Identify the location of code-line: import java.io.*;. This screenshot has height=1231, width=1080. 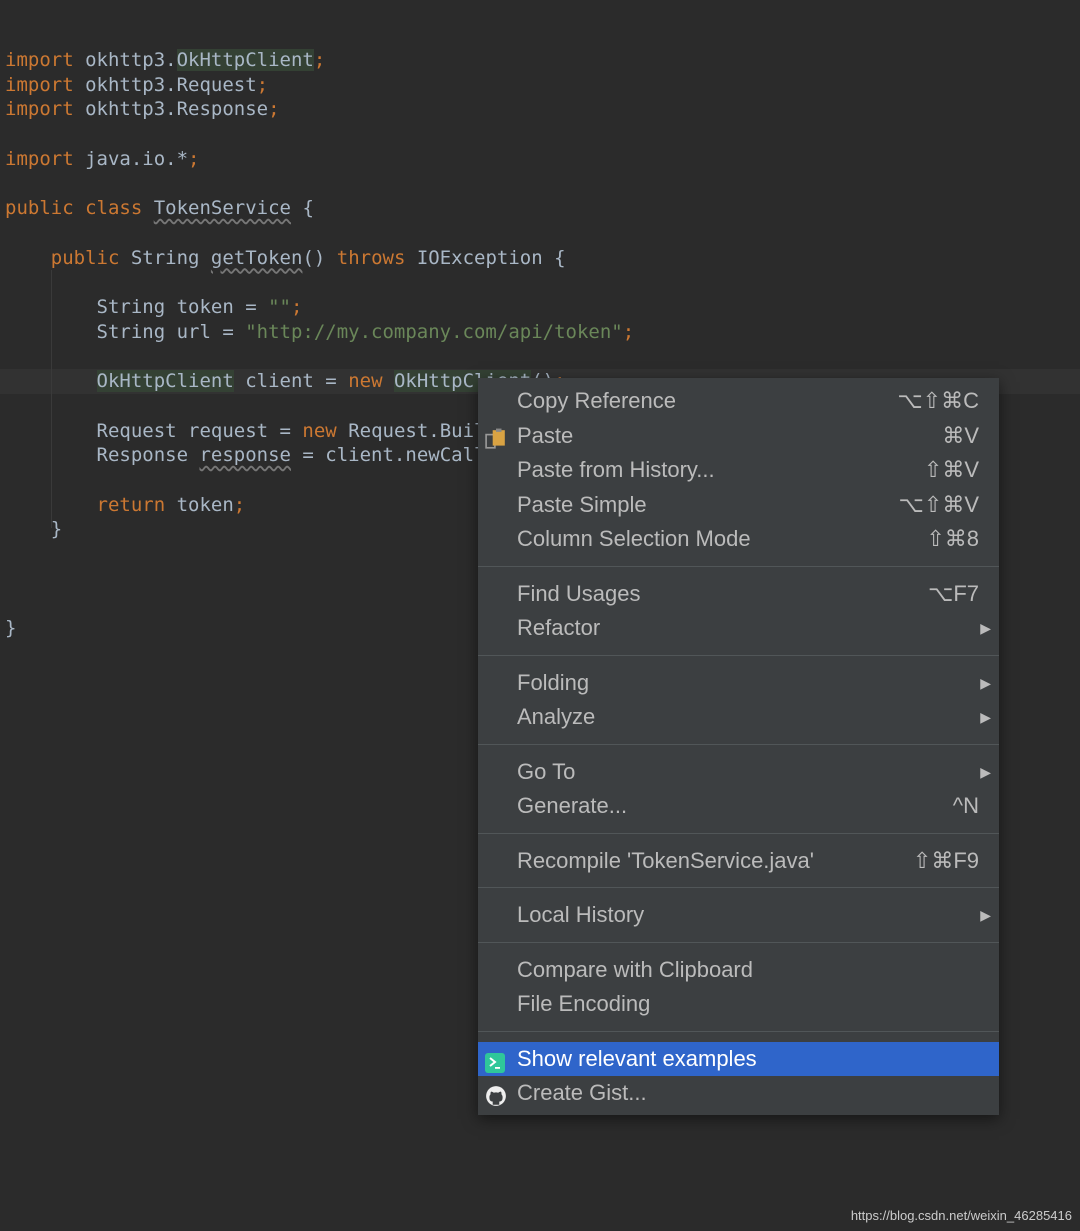
(102, 159).